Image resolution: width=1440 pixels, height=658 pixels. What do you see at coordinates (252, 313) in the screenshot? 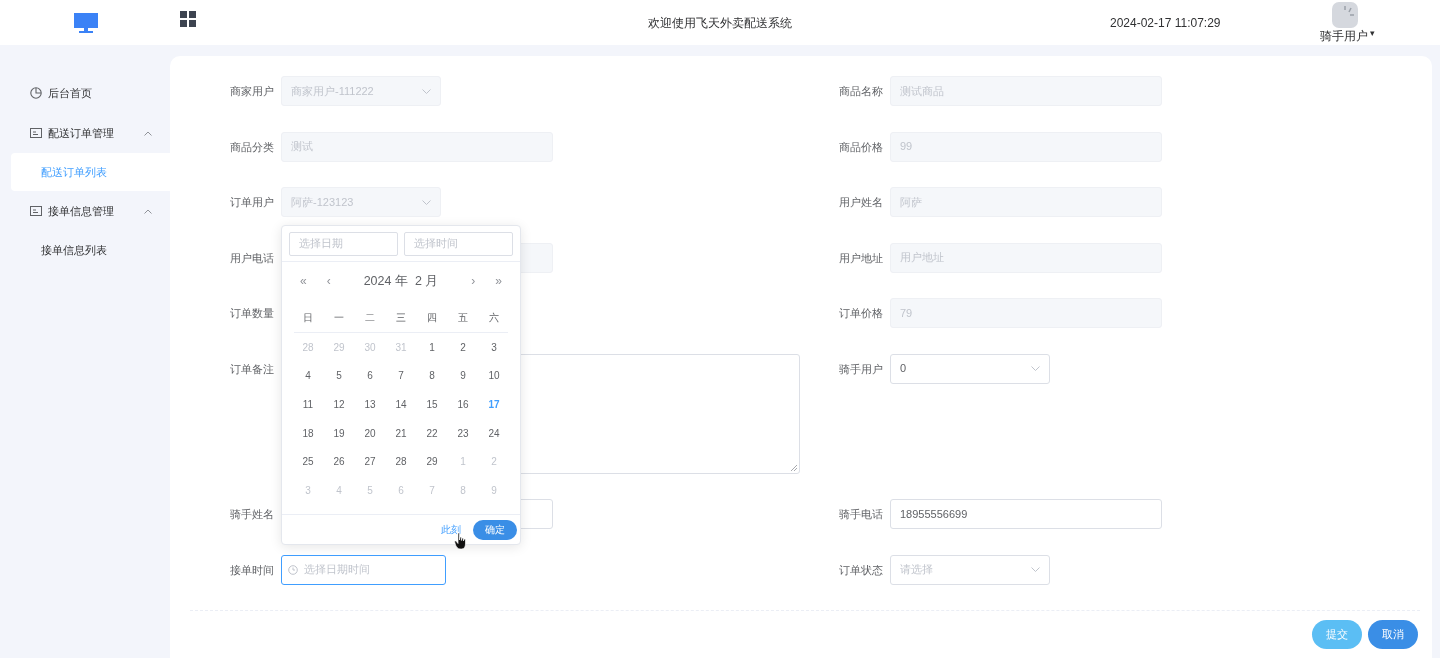
I see `field-label: 订单数量` at bounding box center [252, 313].